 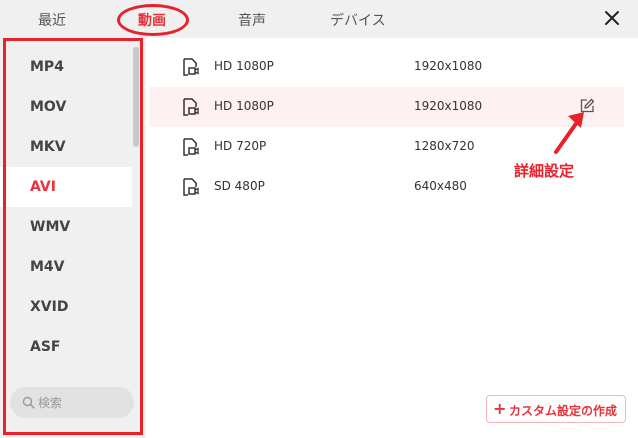 What do you see at coordinates (83, 402) in the screenshot?
I see `search-input` at bounding box center [83, 402].